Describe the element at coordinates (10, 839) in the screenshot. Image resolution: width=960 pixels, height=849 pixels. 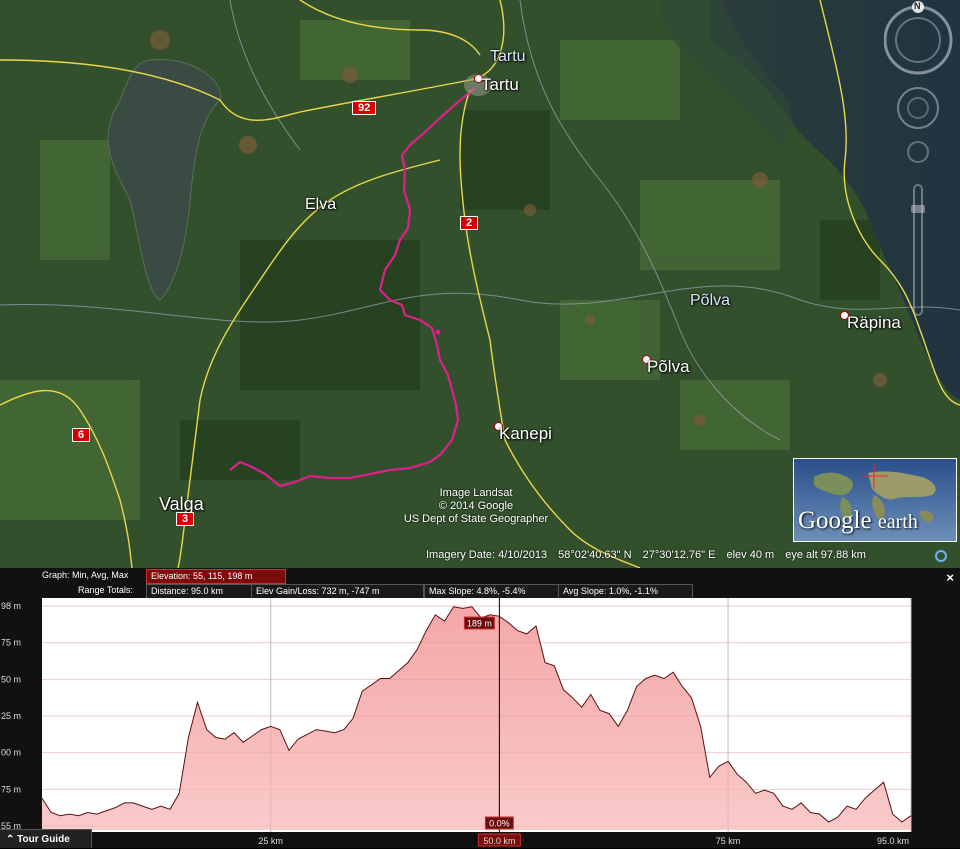
I see `chevron-up-icon: ⌃` at that location.